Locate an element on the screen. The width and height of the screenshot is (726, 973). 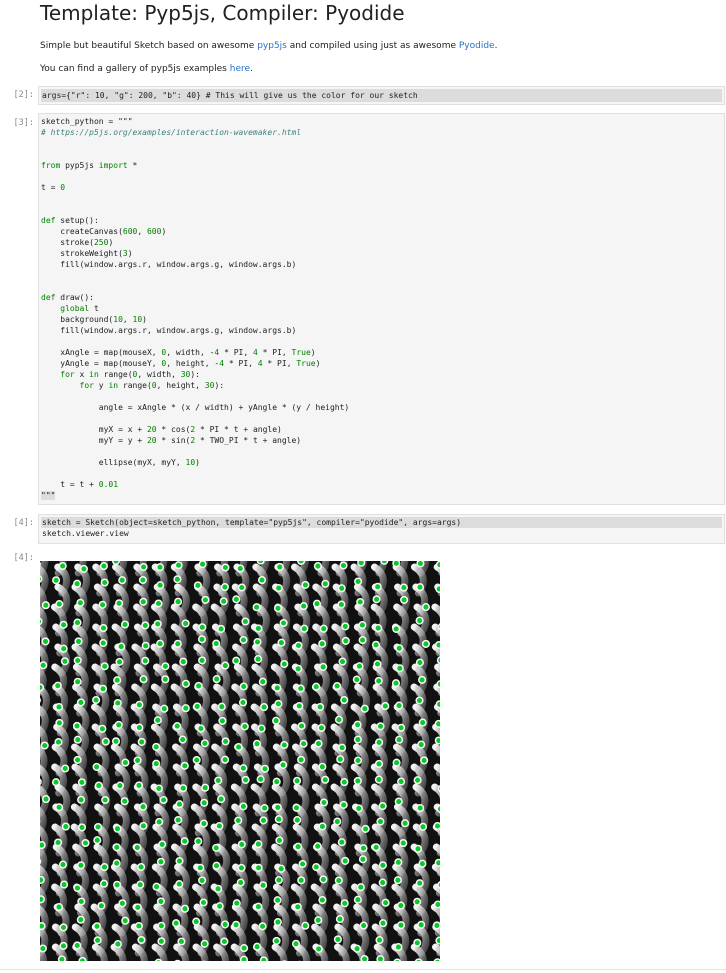
code-line: t = t + 0.01 is located at coordinates (381, 484).